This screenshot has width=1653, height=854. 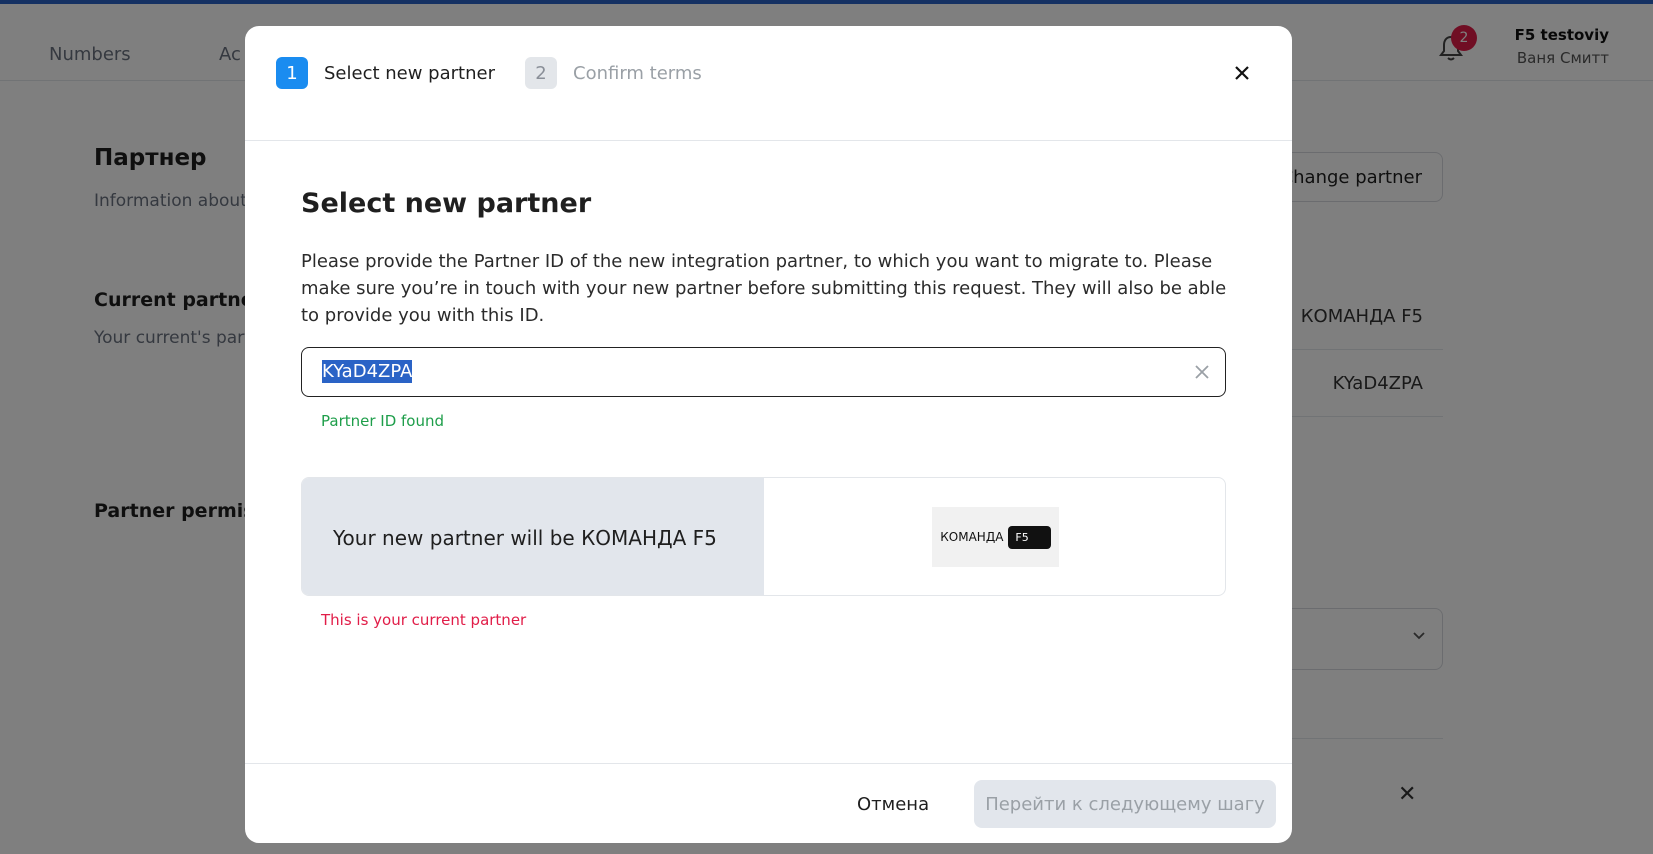 I want to click on step-1: 1 Select new partner, so click(x=385, y=73).